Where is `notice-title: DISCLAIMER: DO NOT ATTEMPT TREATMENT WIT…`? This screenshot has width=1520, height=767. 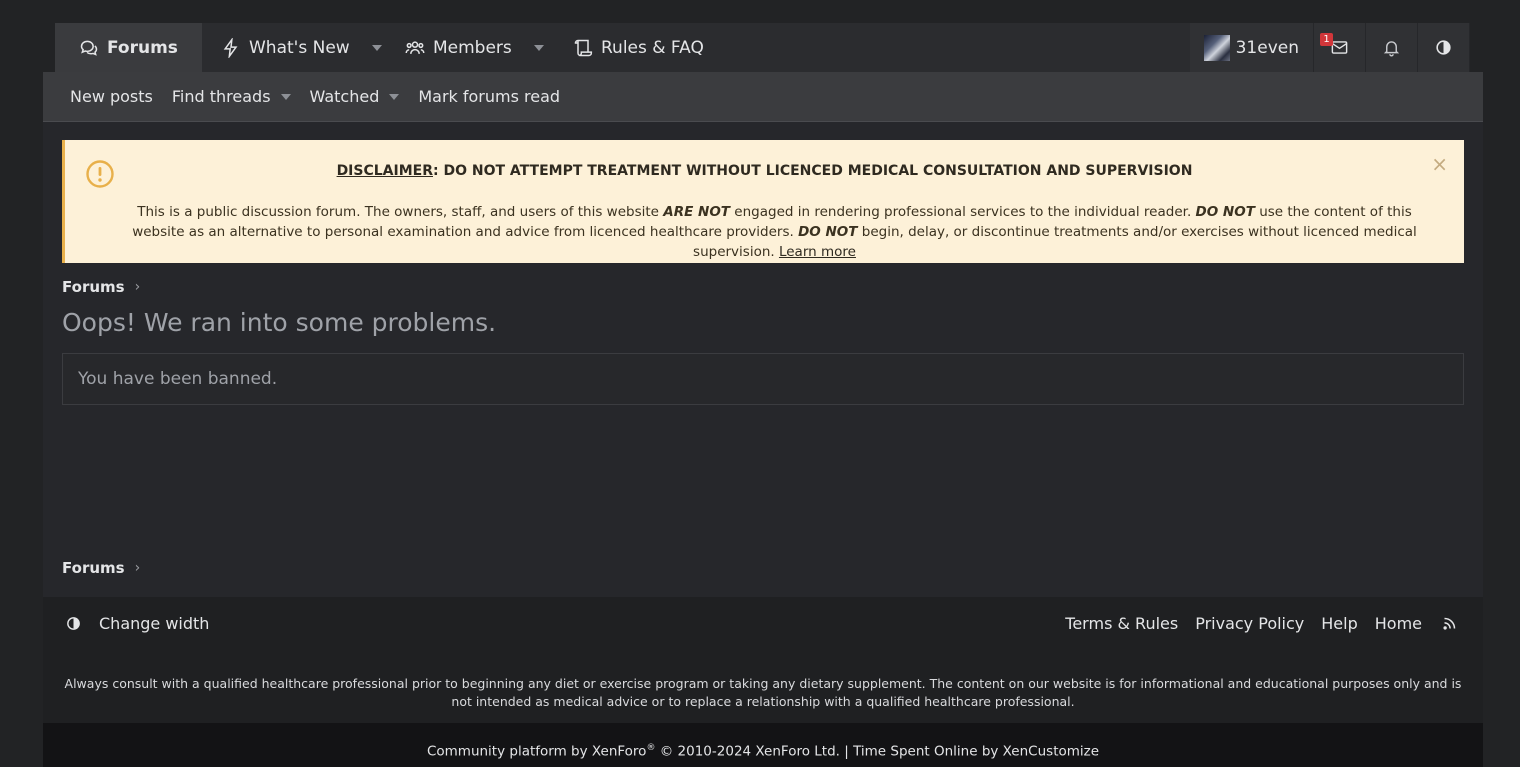
notice-title: DISCLAIMER: DO NOT ATTEMPT TREATMENT WIT… is located at coordinates (764, 171).